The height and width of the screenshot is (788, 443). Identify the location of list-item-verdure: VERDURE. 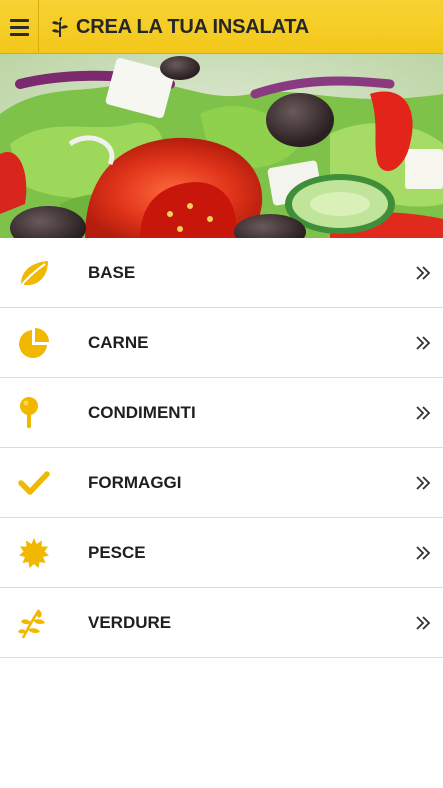
(221, 623).